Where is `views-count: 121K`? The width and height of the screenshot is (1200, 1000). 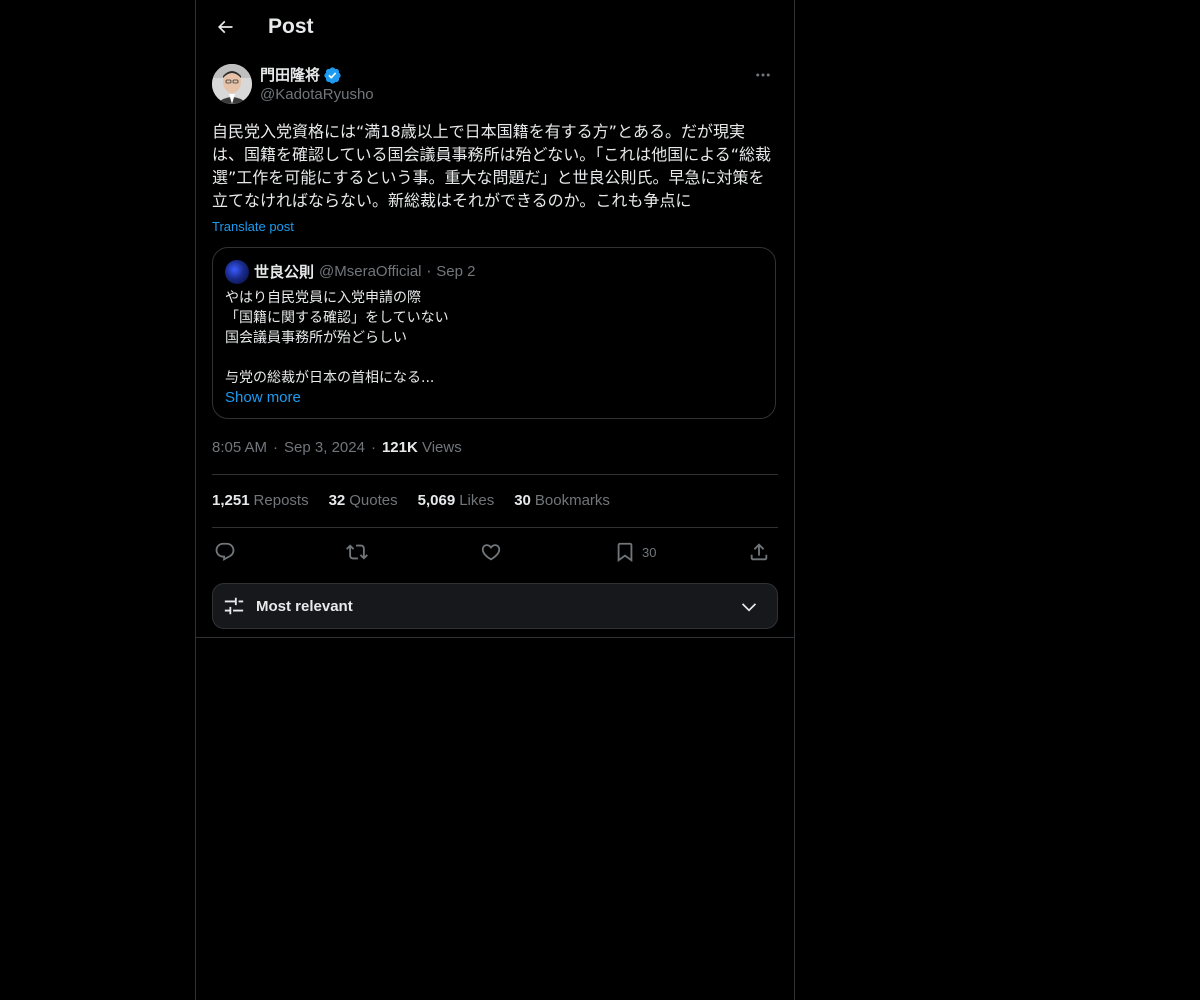
views-count: 121K is located at coordinates (399, 447).